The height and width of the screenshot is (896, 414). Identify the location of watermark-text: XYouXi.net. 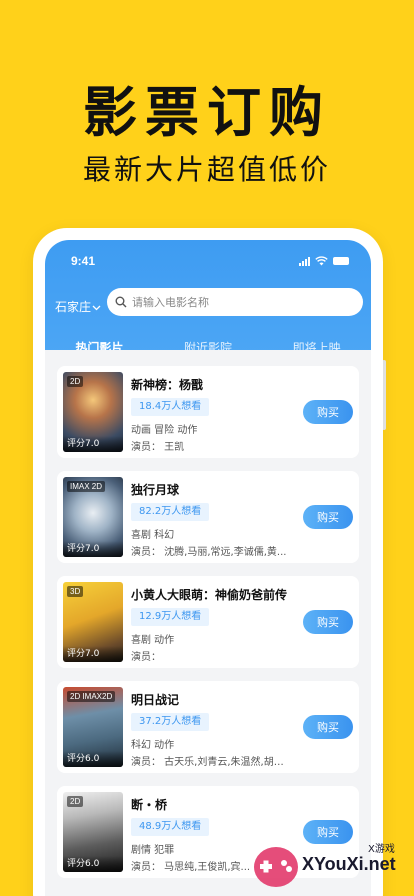
(349, 864).